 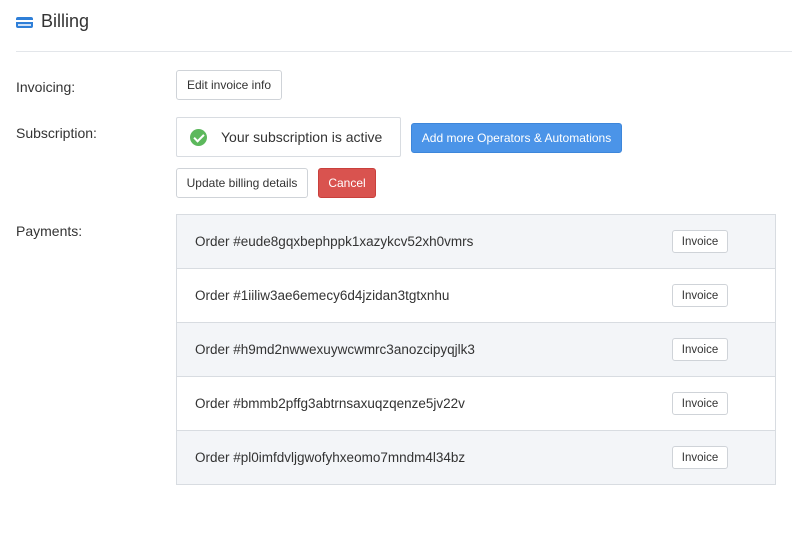 I want to click on add-operators-button: Add more Operators & Automations, so click(x=516, y=138).